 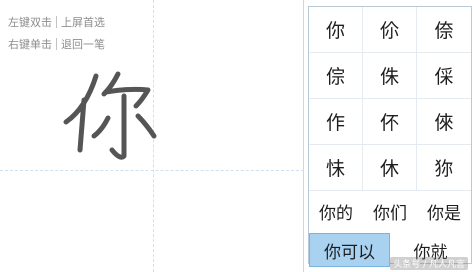 I want to click on candidate-phrase: 你们, so click(x=390, y=211).